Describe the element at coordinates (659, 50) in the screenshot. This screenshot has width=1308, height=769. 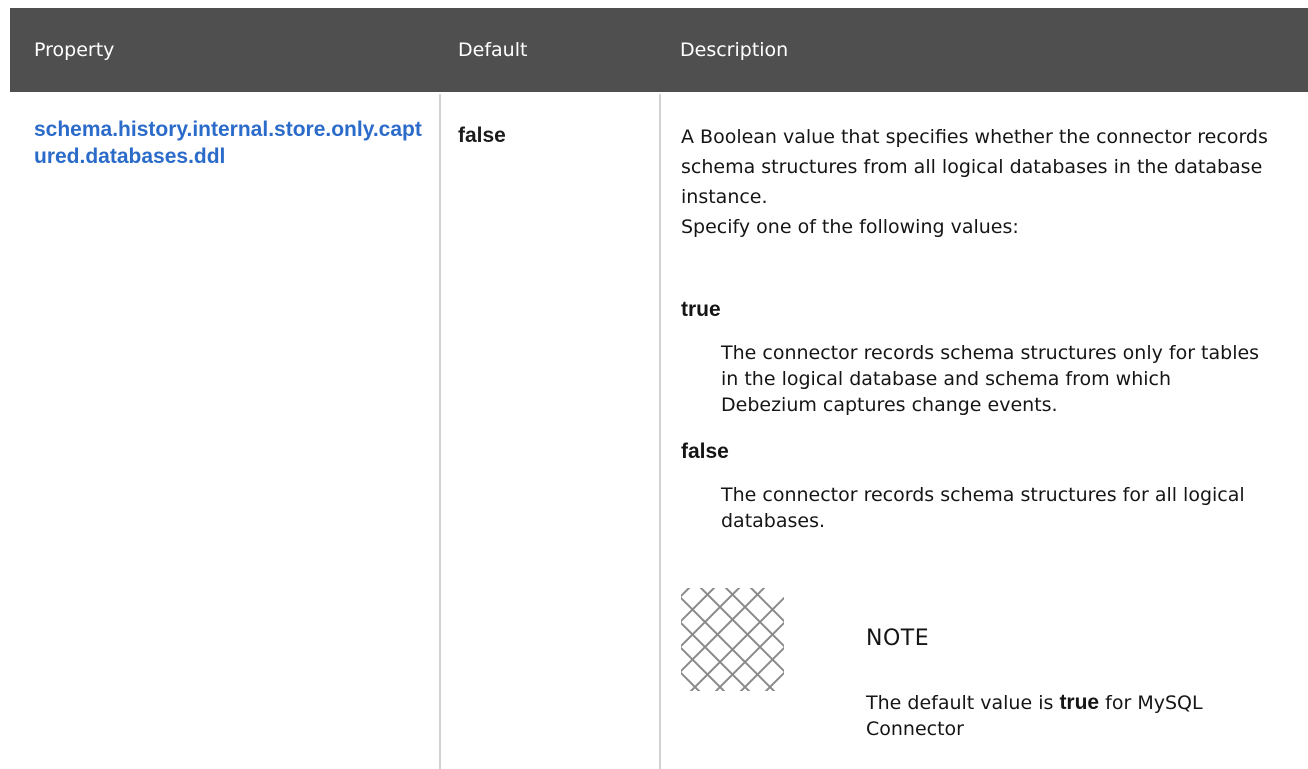
I see `table-header: Property Default Description` at that location.